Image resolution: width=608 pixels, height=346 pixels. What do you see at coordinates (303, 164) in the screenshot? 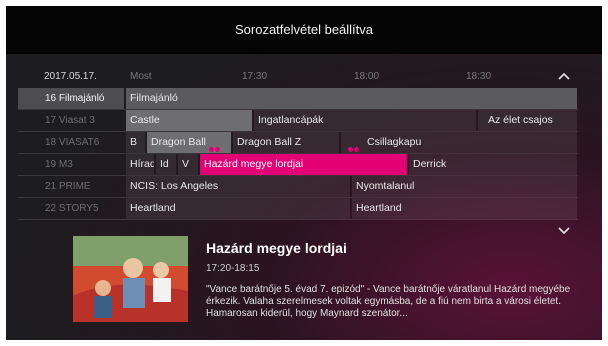
I see `program-cell-selected: Hazárd megye lordjai` at bounding box center [303, 164].